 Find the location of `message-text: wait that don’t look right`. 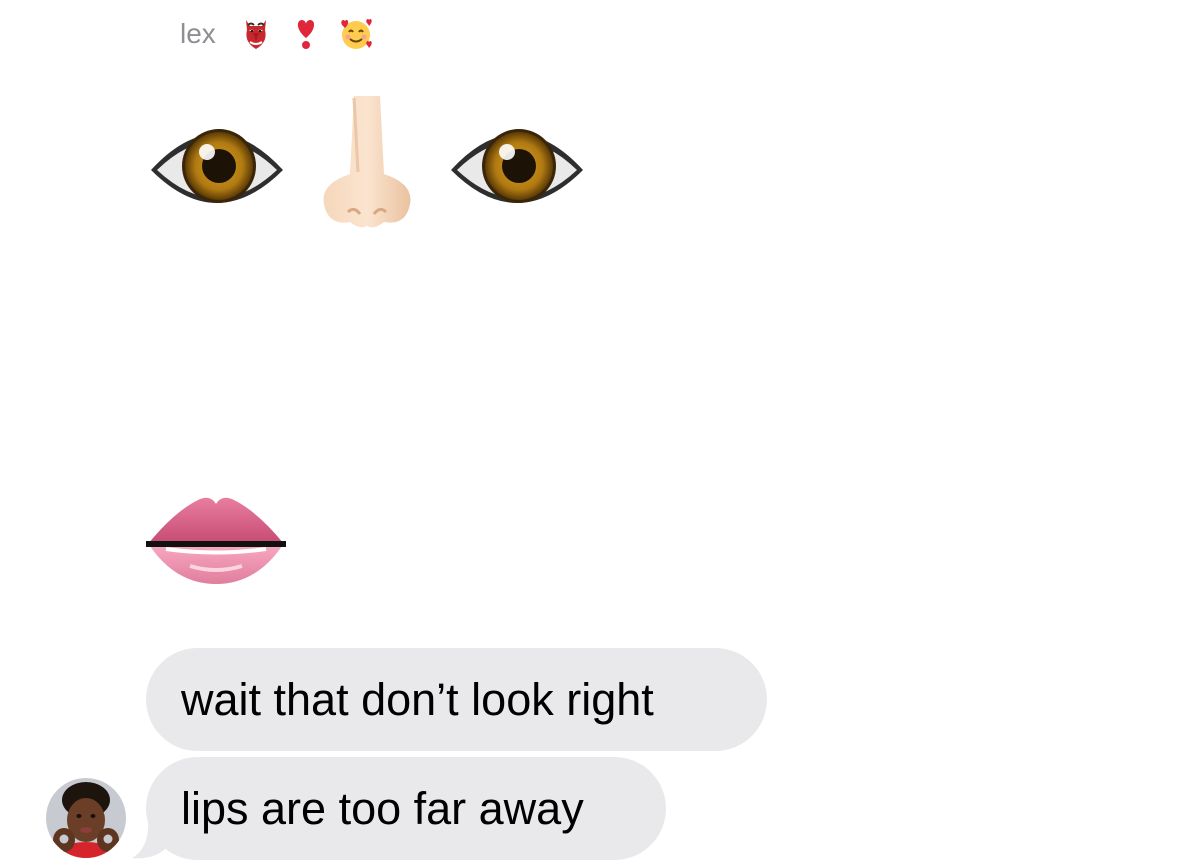

message-text: wait that don’t look right is located at coordinates (417, 699).